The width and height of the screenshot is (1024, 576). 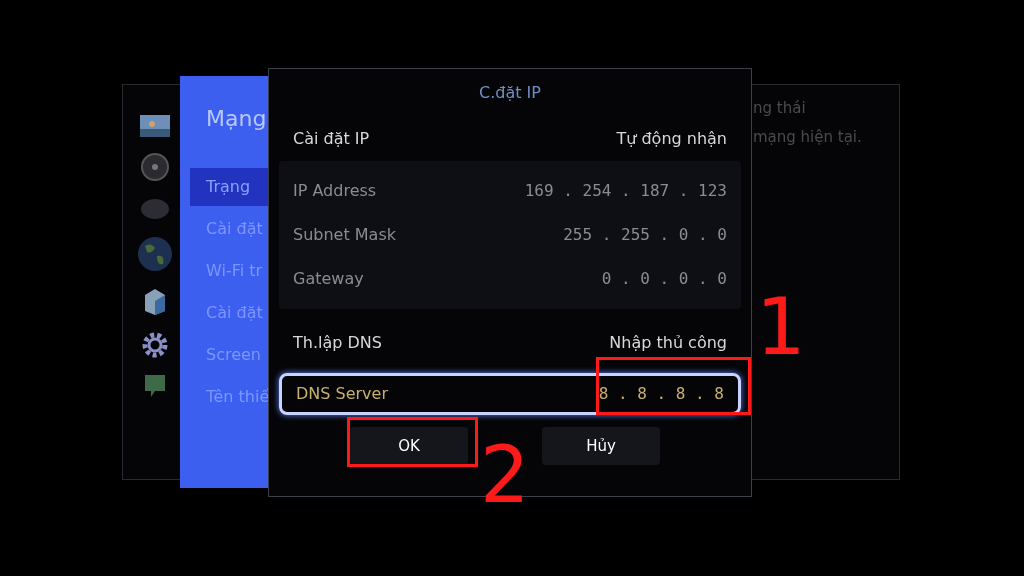 I want to click on settings-icon, so click(x=155, y=345).